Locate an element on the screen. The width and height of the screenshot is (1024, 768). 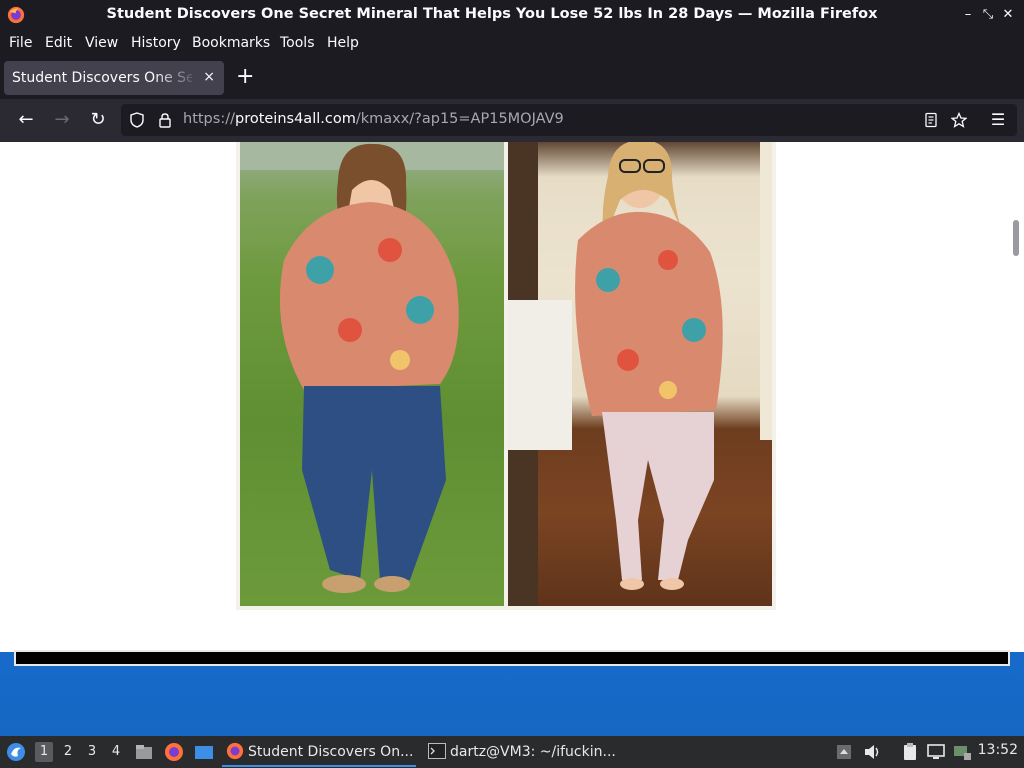
hamburger-menu-icon: ☰ is located at coordinates (998, 120).